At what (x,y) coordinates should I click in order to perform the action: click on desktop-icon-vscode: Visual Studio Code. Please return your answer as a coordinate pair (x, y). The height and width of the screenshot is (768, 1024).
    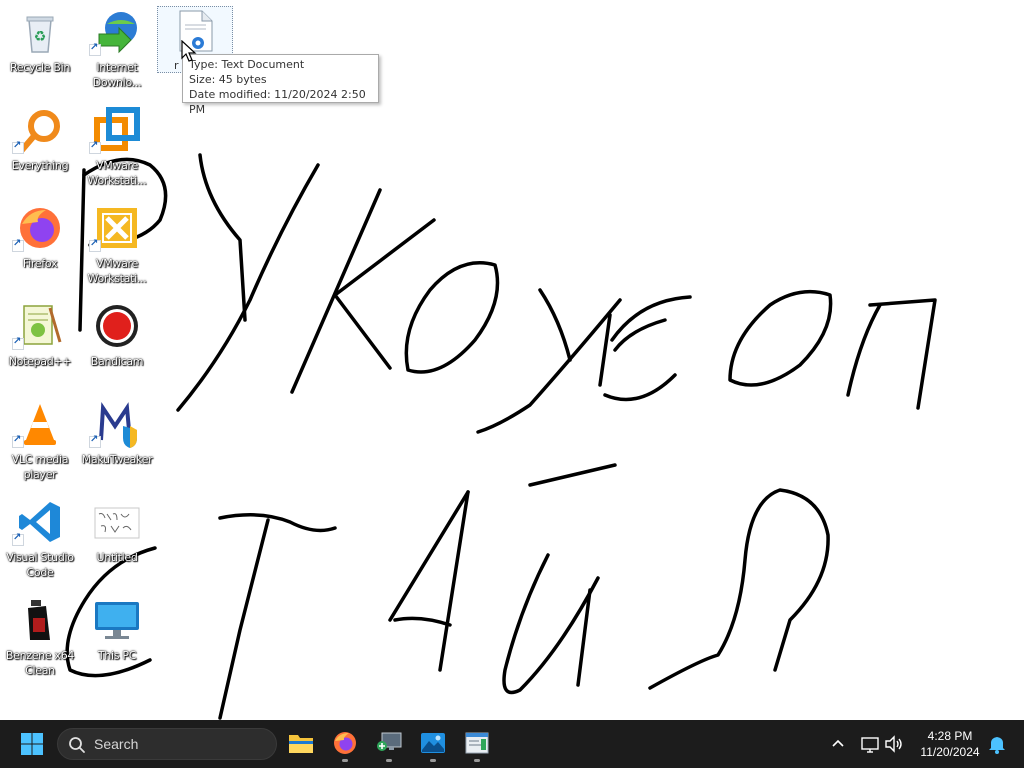
    Looking at the image, I should click on (40, 539).